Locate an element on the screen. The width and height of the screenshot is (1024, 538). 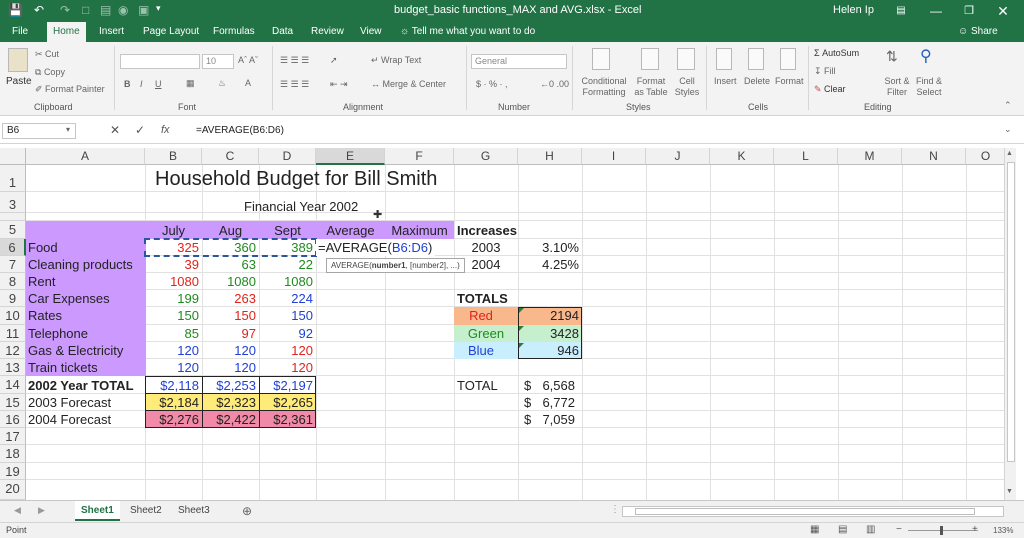
row-header: 14 is located at coordinates (13, 385).